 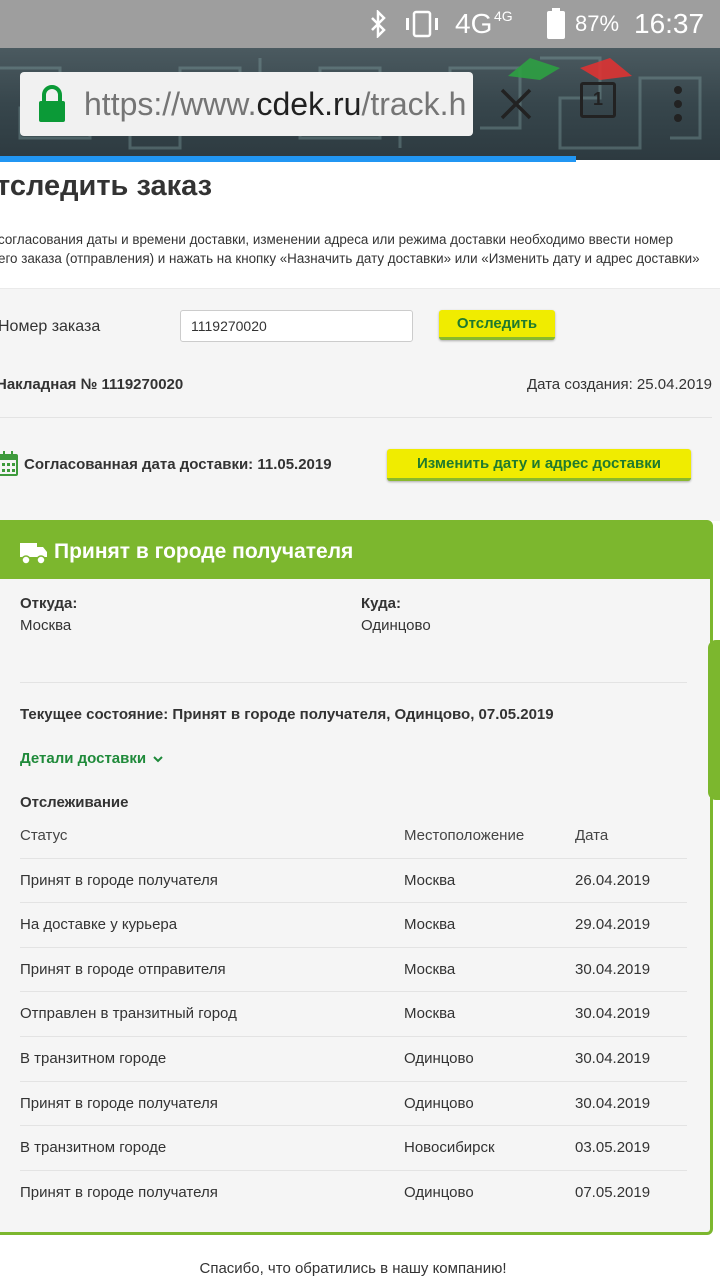 What do you see at coordinates (396, 625) in the screenshot?
I see `to-value: Одинцово` at bounding box center [396, 625].